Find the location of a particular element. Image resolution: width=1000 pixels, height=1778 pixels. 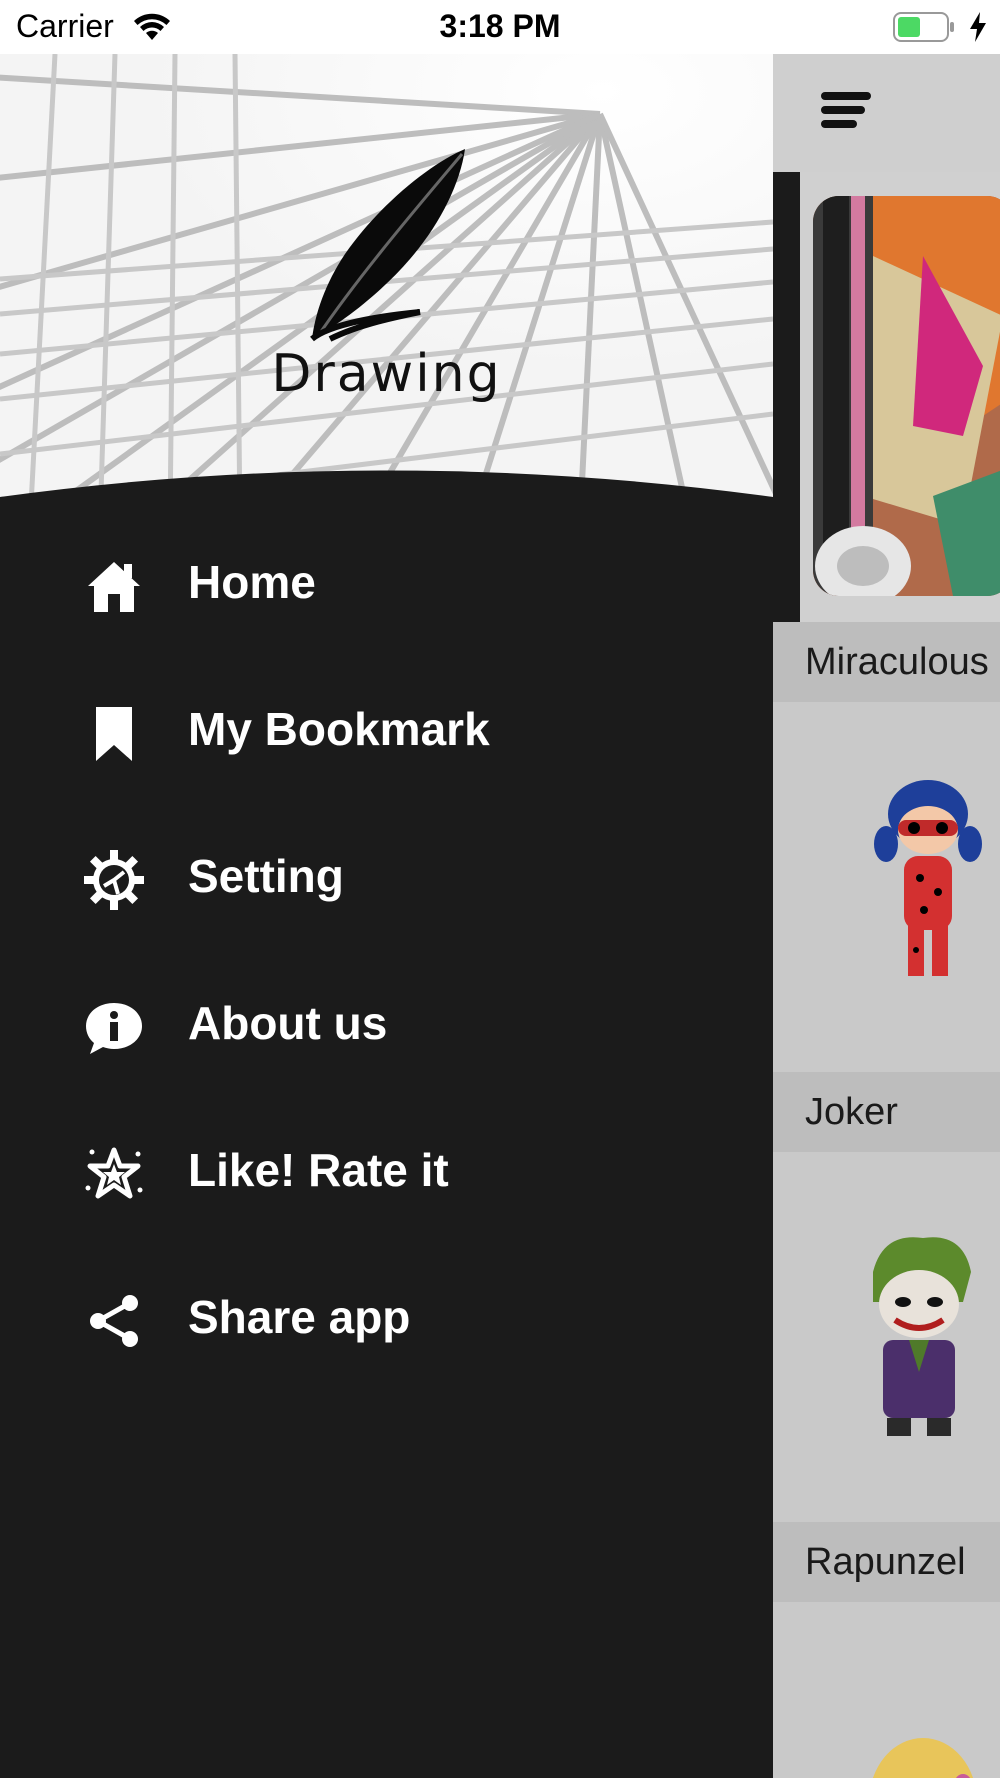

rapunzel-thumbnail is located at coordinates (923, 1758).